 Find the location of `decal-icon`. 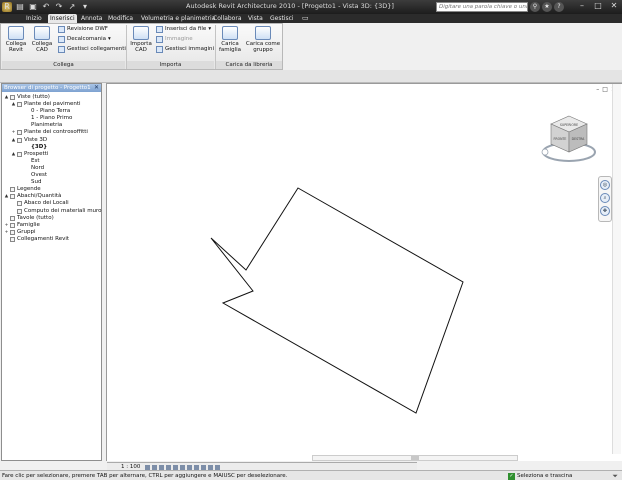

decal-icon is located at coordinates (61, 39).